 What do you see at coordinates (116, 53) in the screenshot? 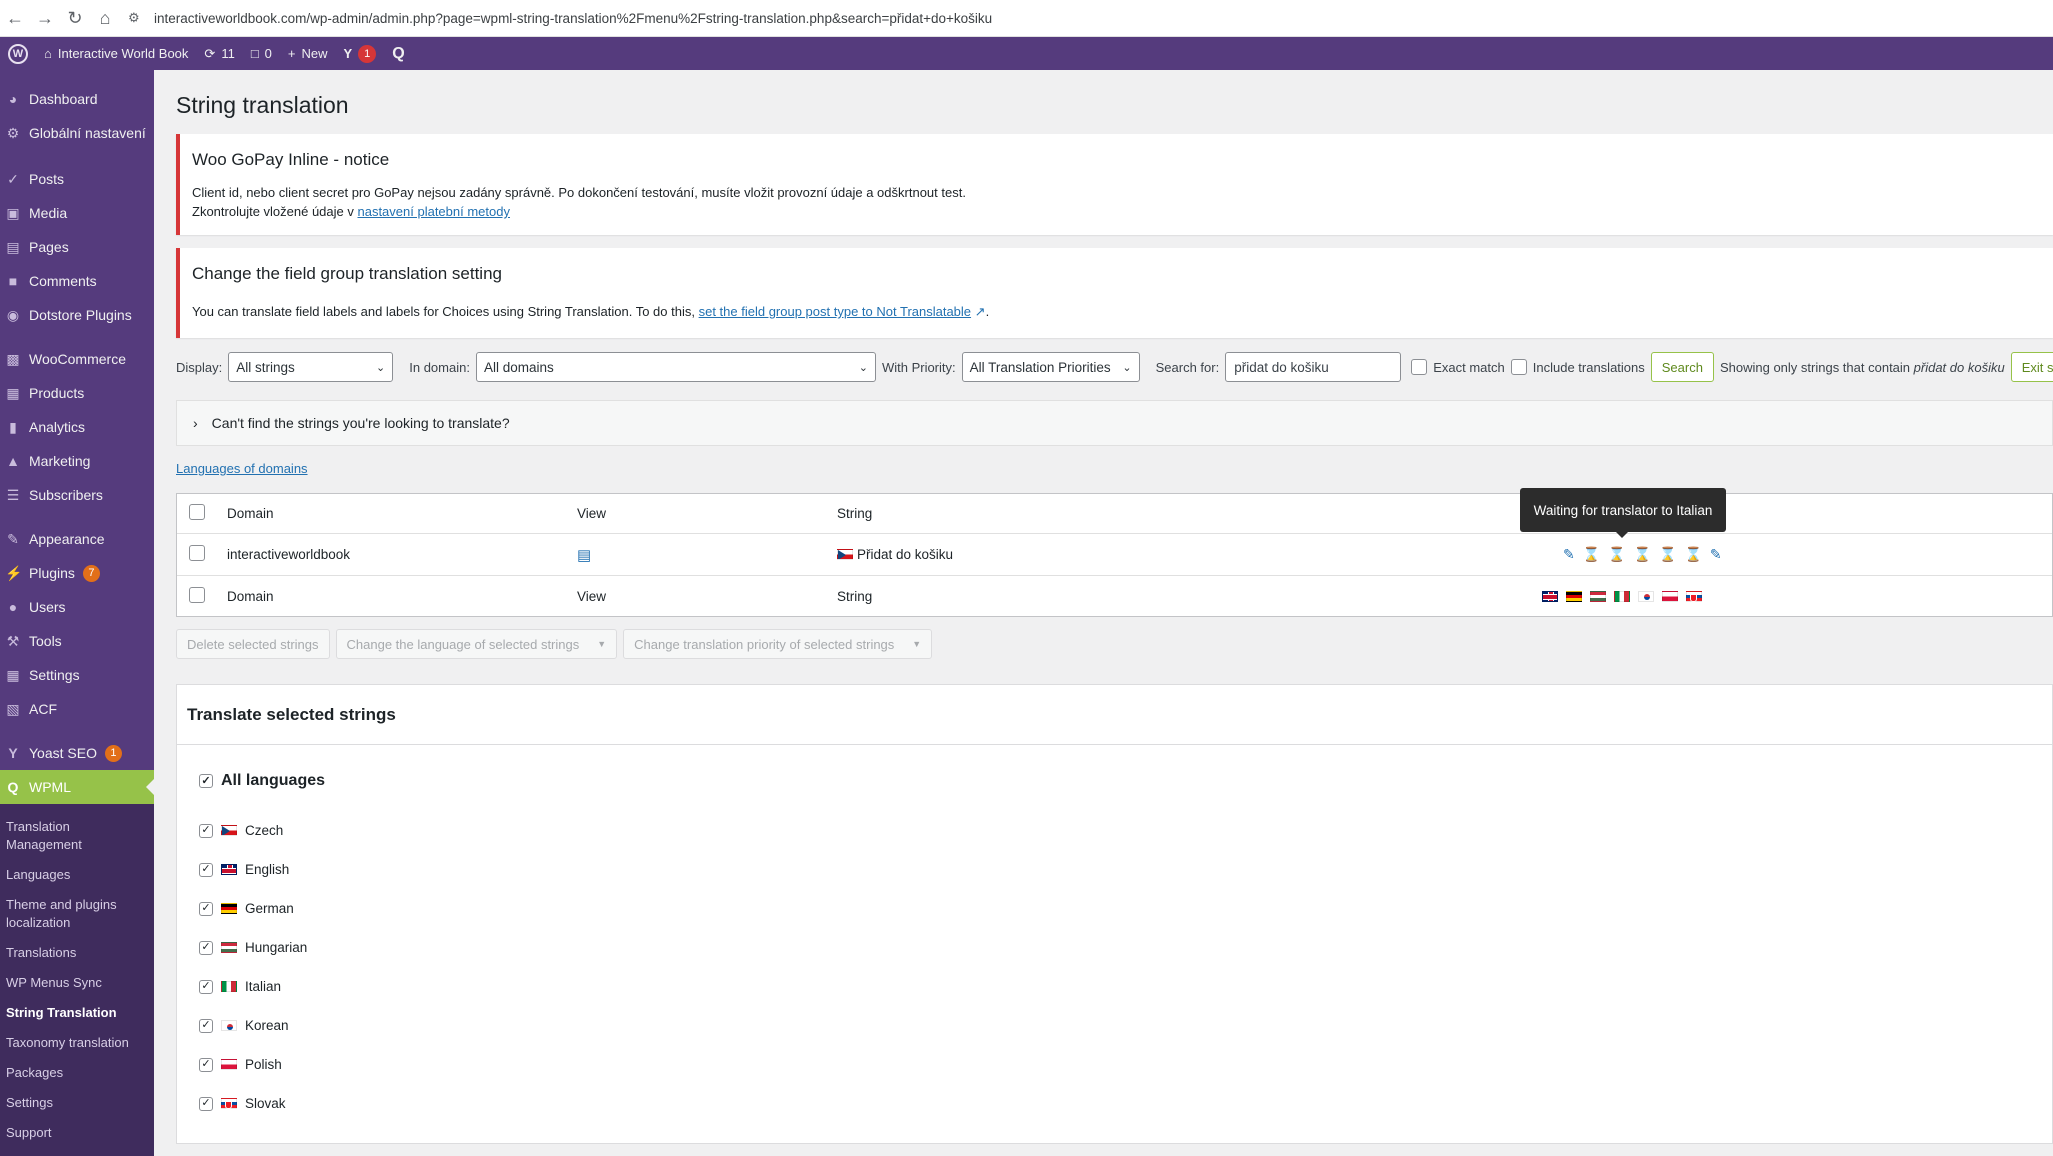
I see `site-name-link: ⌂ Interactive World Book` at bounding box center [116, 53].